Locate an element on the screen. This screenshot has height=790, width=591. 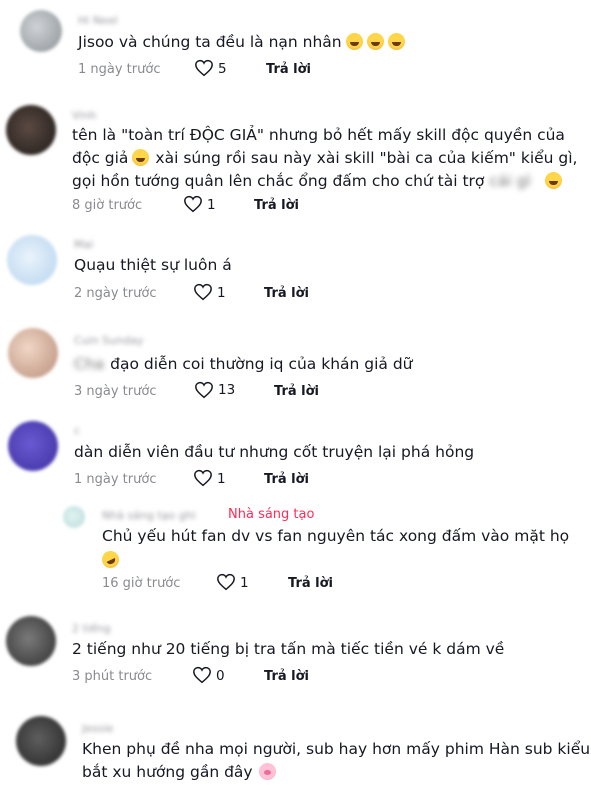
comment-text: Jisoo và chúng ta đều là nạn nhân is located at coordinates (241, 42).